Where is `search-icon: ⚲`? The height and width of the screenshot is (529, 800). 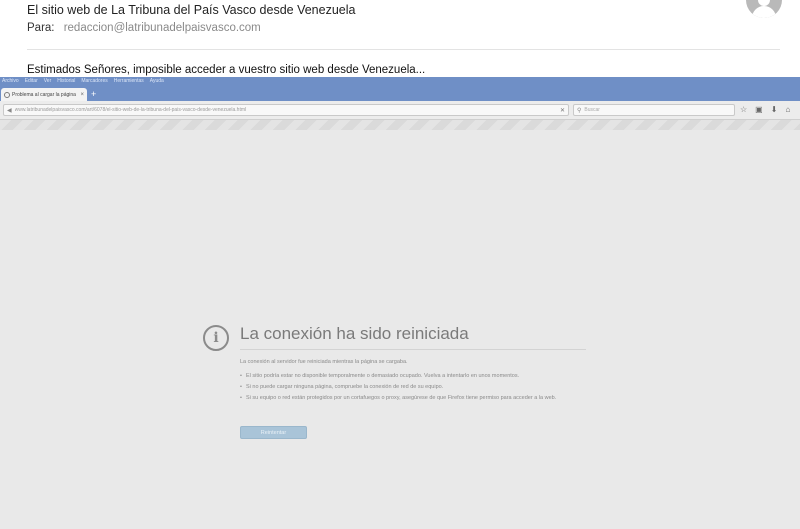 search-icon: ⚲ is located at coordinates (579, 110).